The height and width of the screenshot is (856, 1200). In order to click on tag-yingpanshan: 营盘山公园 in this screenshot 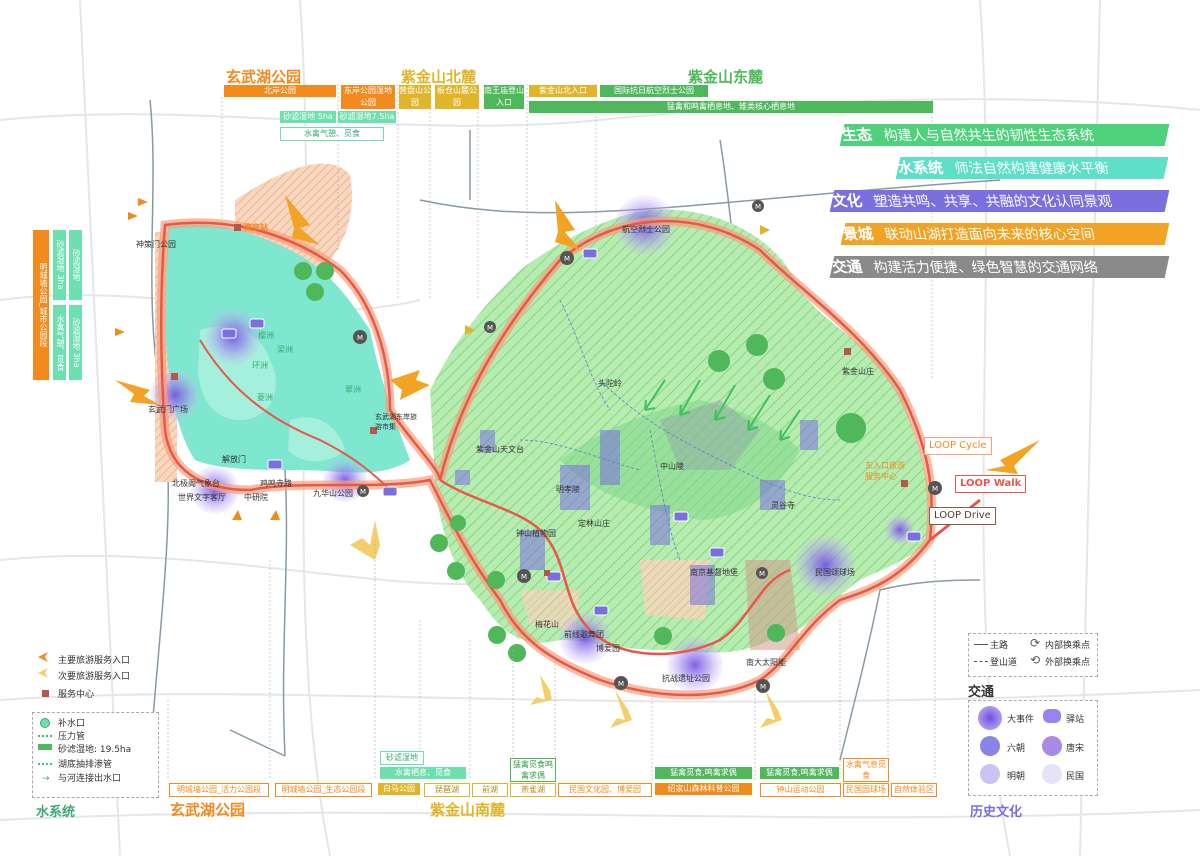, I will do `click(415, 97)`.